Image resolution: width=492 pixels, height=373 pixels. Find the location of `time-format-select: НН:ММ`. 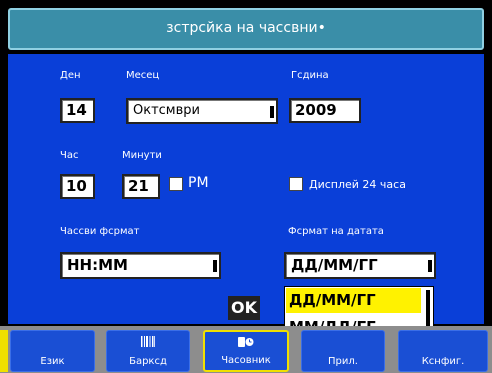

time-format-select: НН:ММ is located at coordinates (140, 265).